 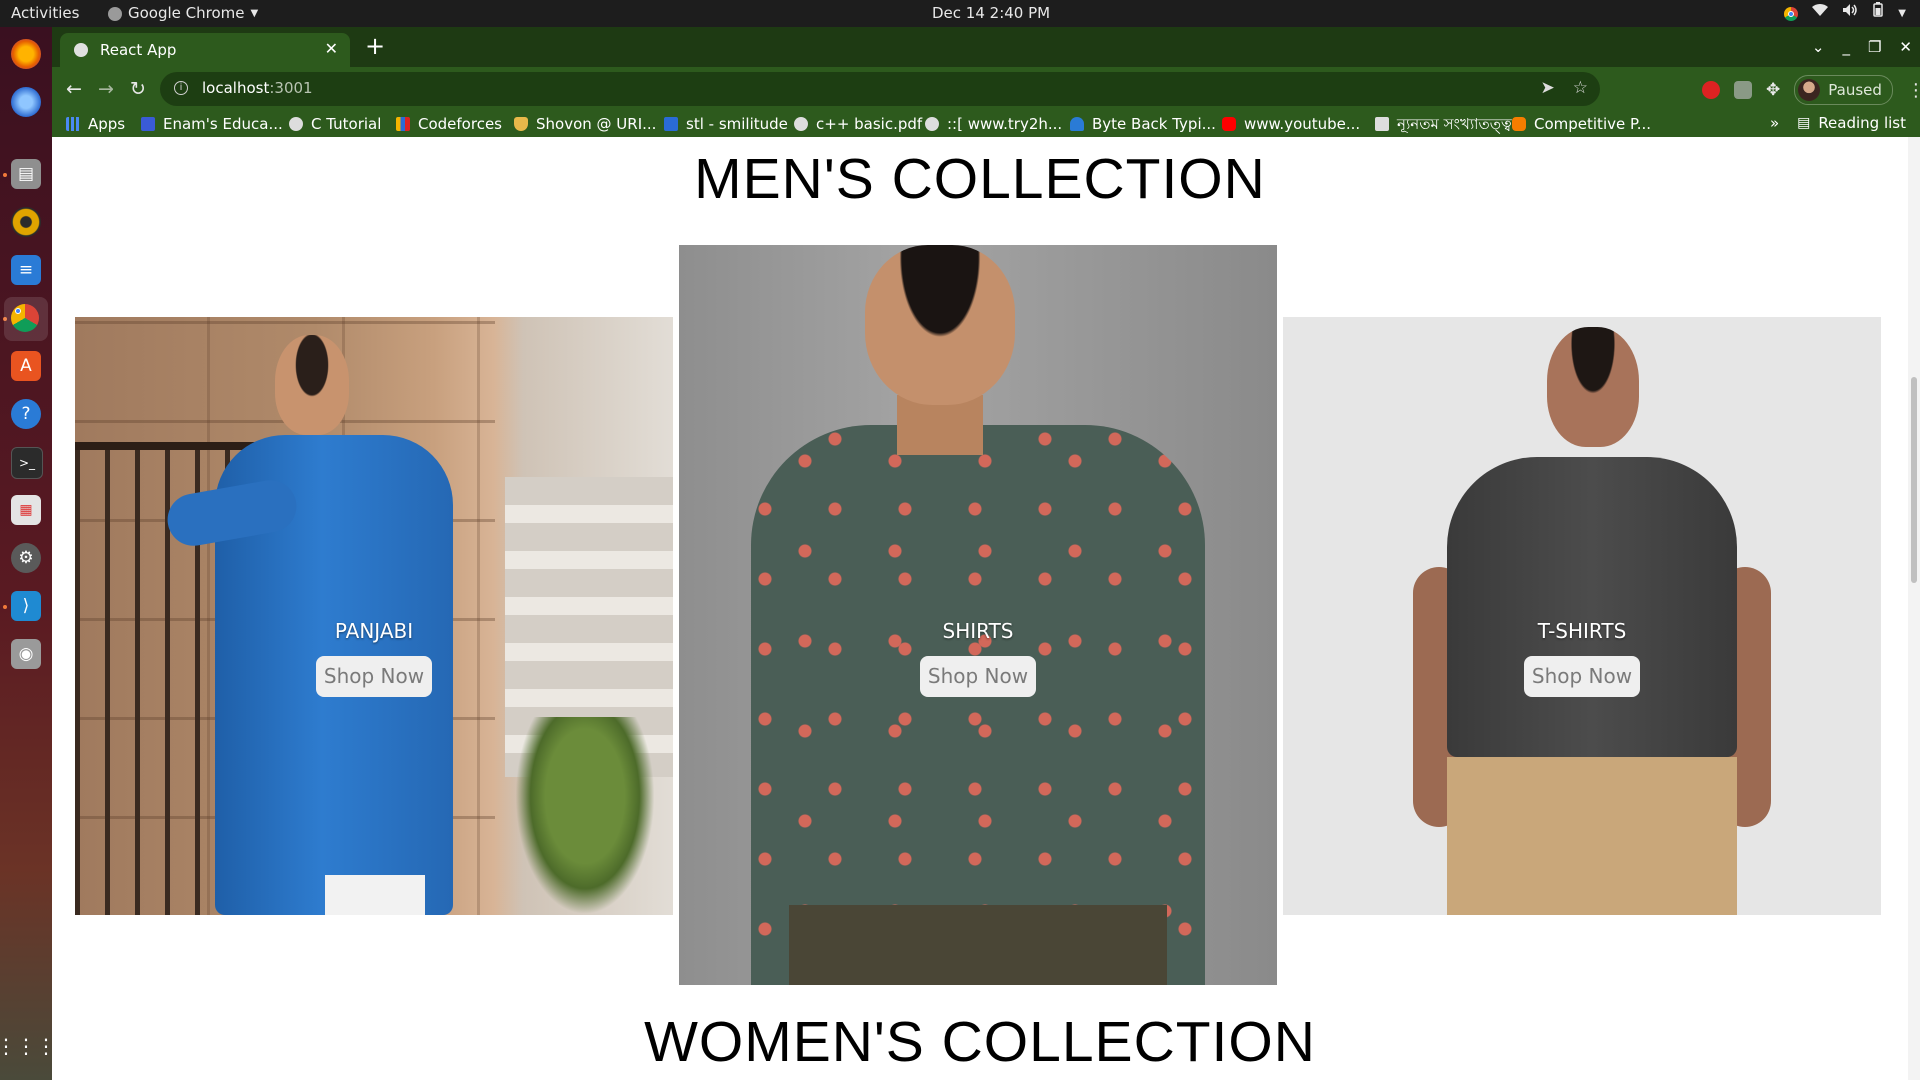 I want to click on profile-status: Paused, so click(x=1855, y=90).